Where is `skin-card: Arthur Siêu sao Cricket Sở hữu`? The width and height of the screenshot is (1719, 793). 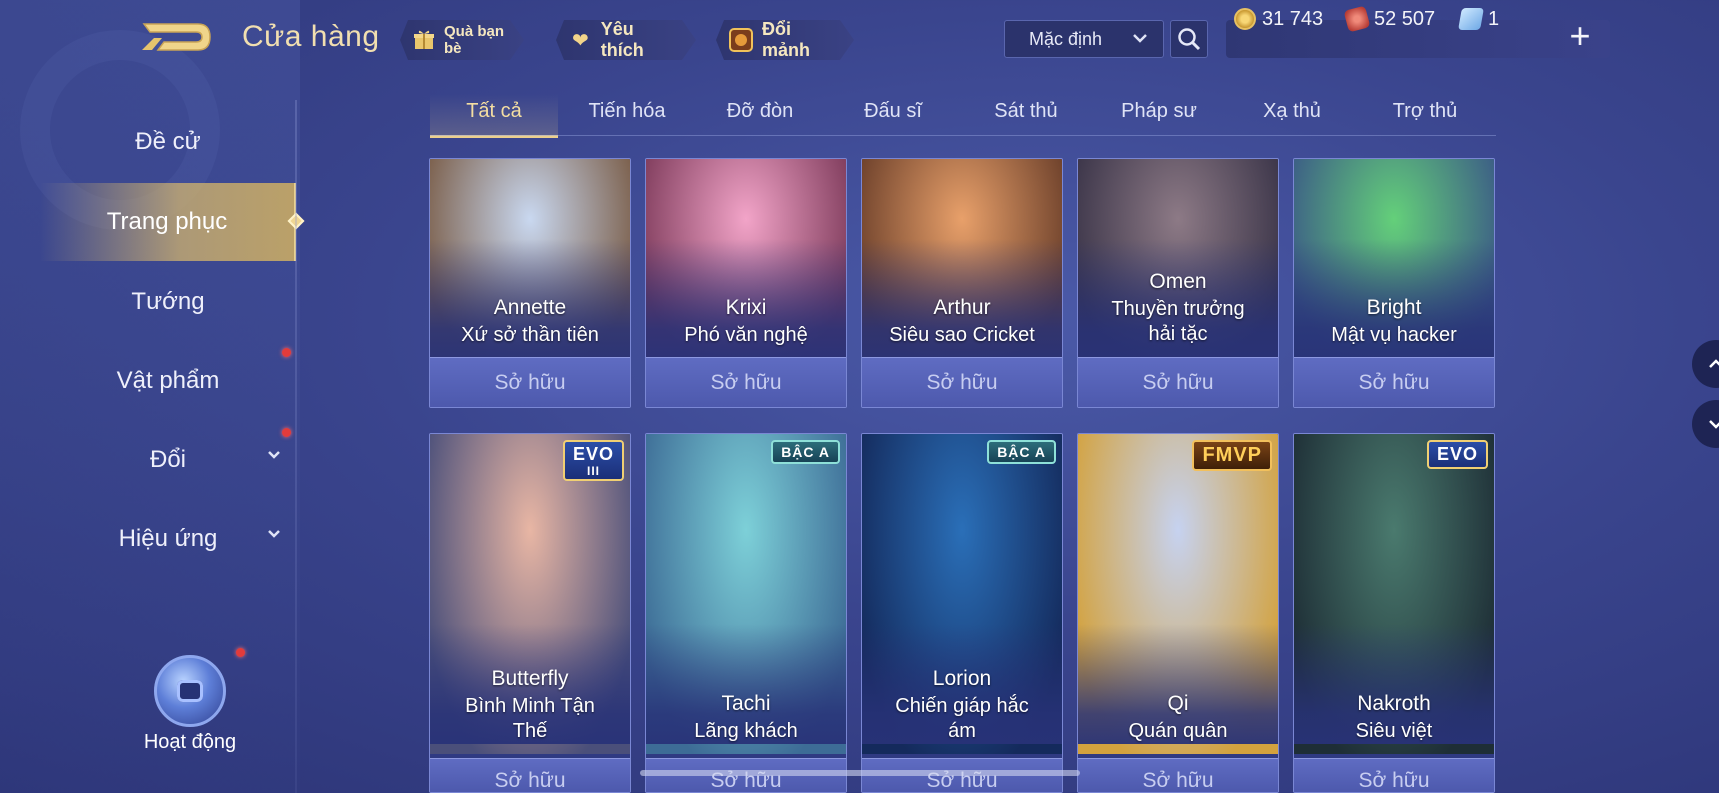
skin-card: Arthur Siêu sao Cricket Sở hữu is located at coordinates (962, 283).